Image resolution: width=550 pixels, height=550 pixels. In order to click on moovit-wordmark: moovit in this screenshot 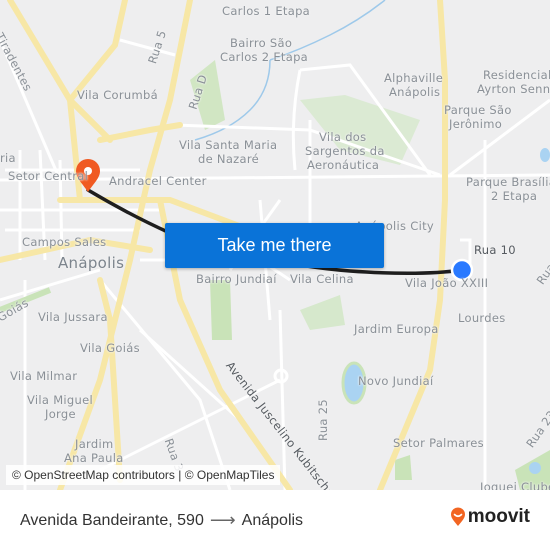, I will do `click(498, 516)`.